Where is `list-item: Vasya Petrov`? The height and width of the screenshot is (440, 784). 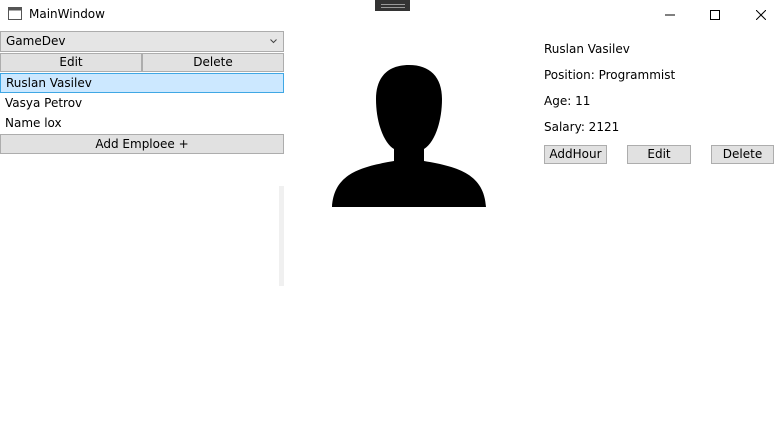
list-item: Vasya Petrov is located at coordinates (142, 104).